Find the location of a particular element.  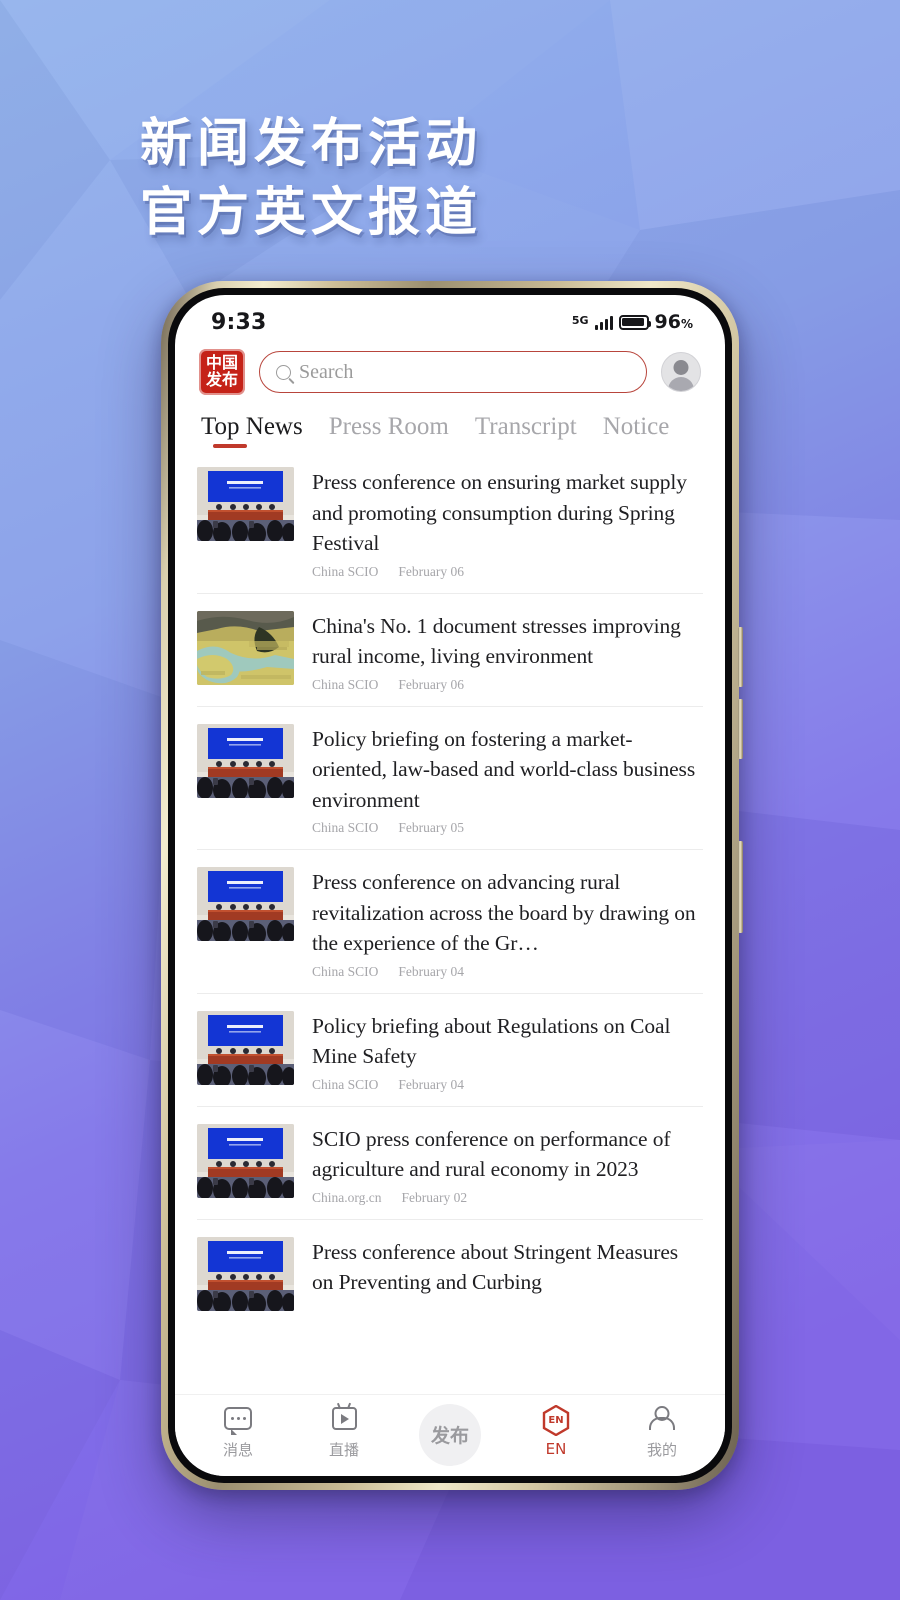

status-indicators: 5G 96% is located at coordinates (632, 322).